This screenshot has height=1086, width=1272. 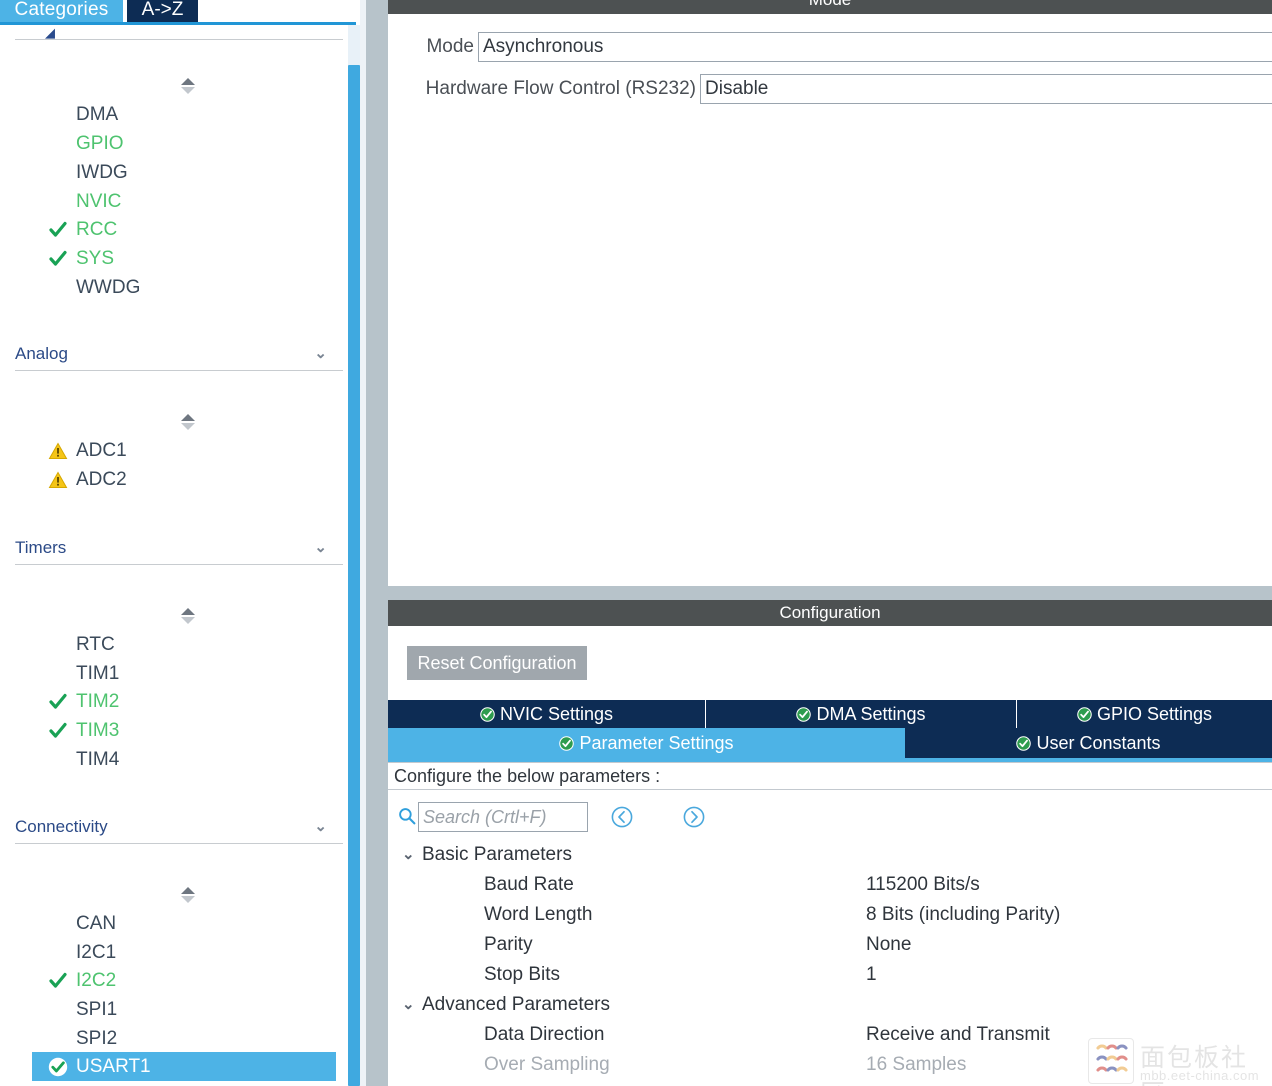 I want to click on reset-configuration-label: Reset Configuration, so click(x=497, y=663).